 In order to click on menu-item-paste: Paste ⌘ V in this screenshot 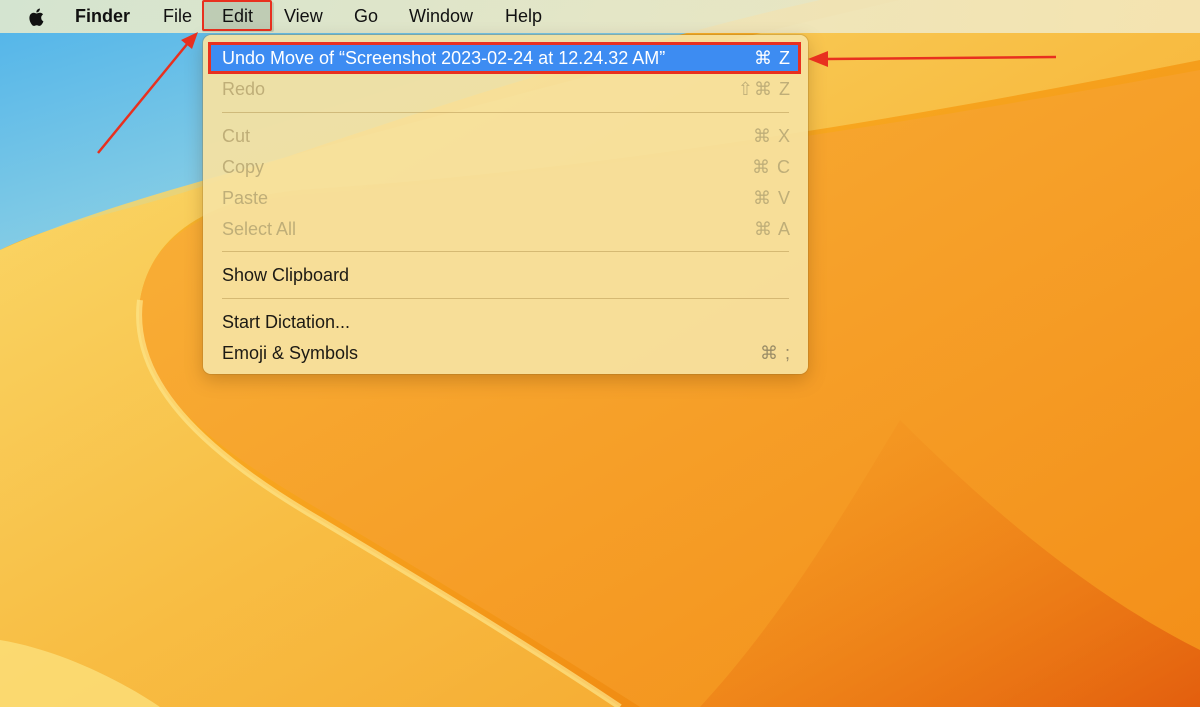, I will do `click(505, 198)`.